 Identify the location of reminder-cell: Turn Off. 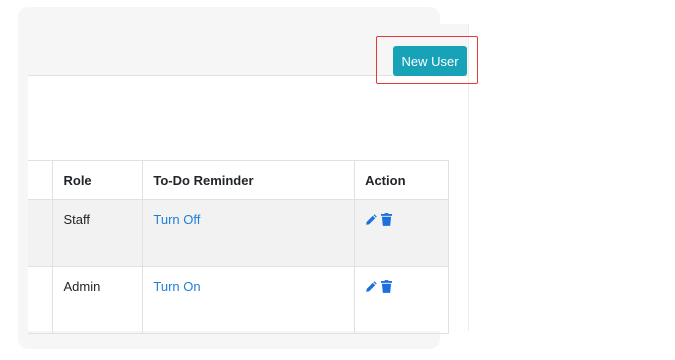
(249, 233).